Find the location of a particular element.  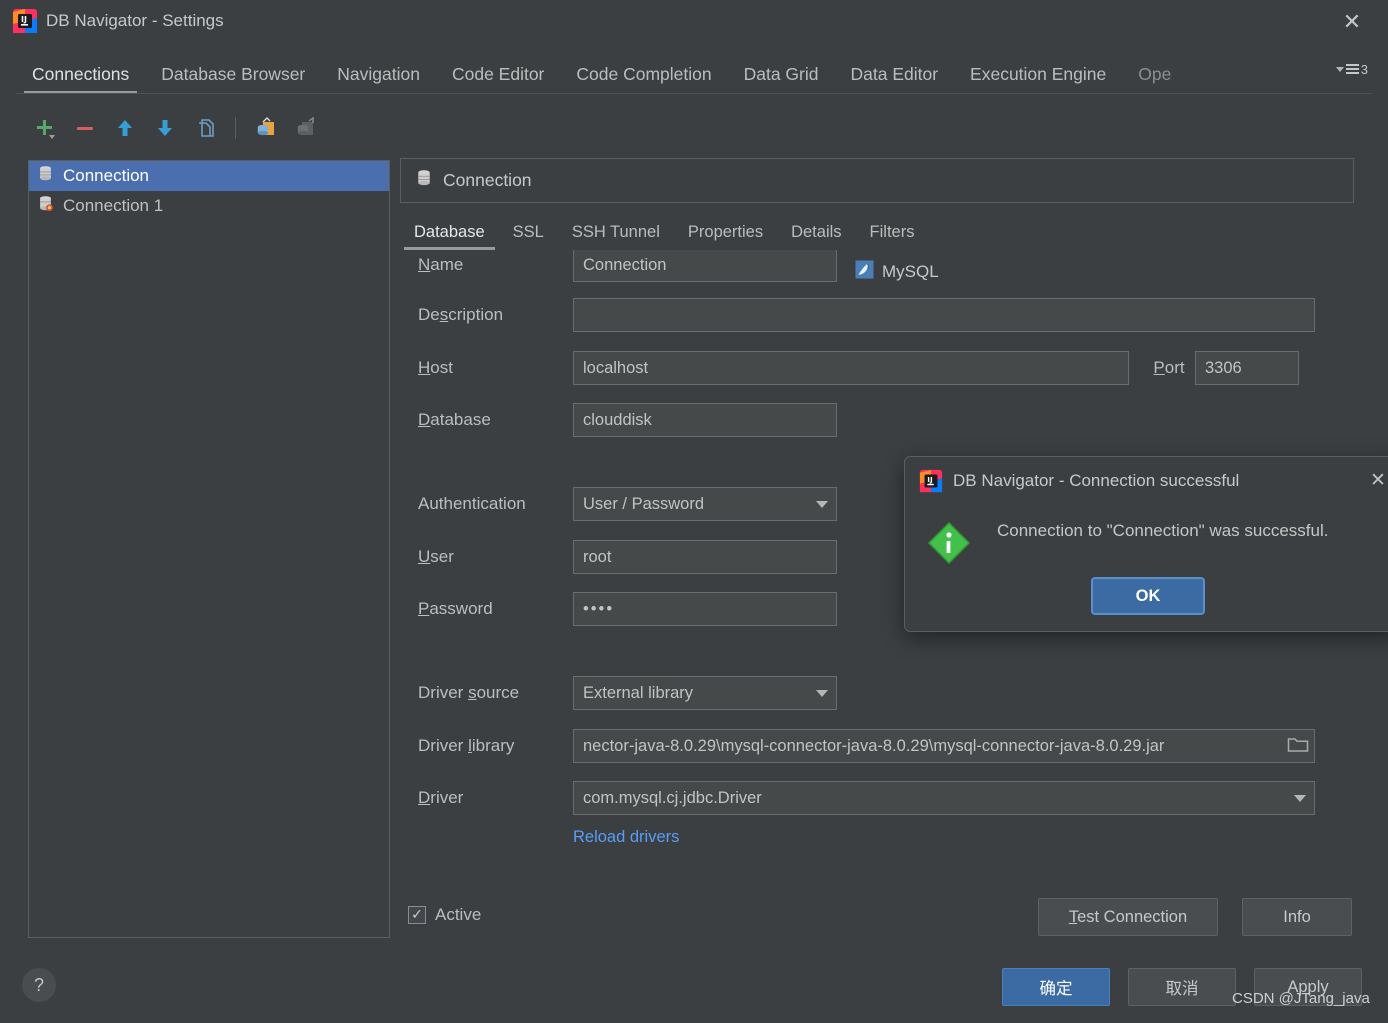

subtab-database: Database is located at coordinates (449, 236).